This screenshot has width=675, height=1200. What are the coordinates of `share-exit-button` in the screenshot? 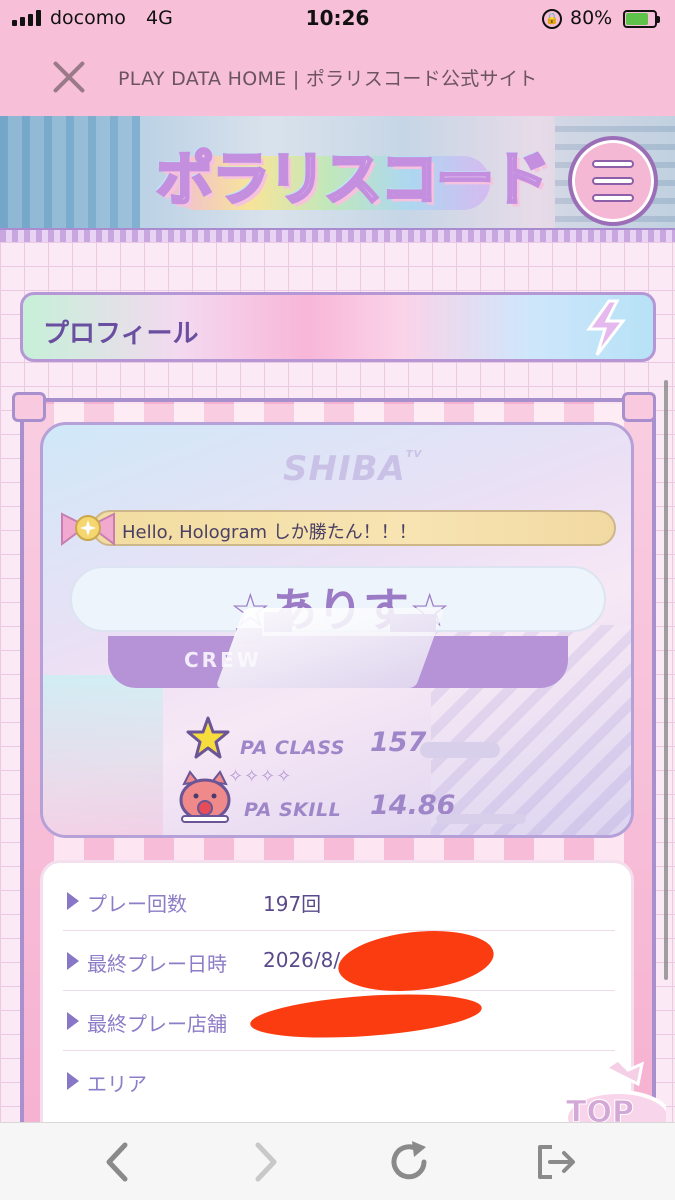 It's located at (555, 1162).